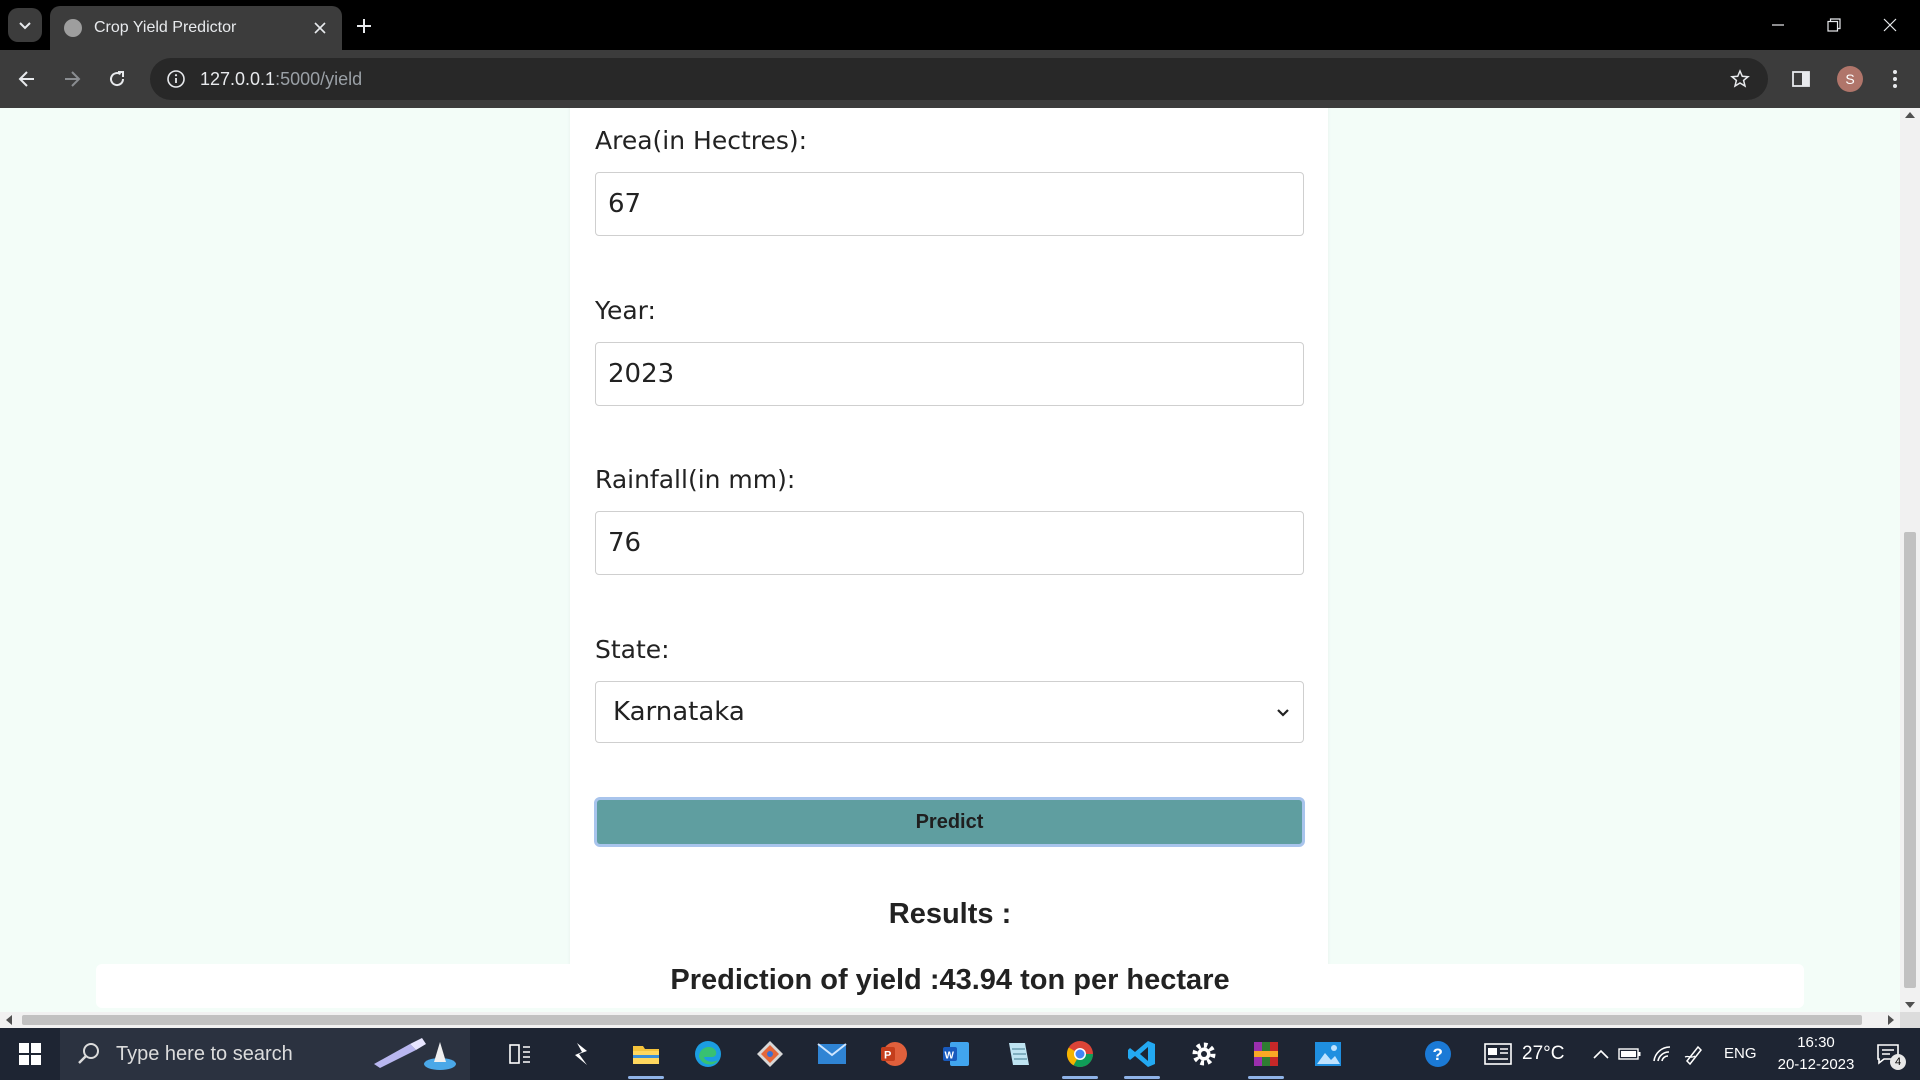  Describe the element at coordinates (1630, 1054) in the screenshot. I see `battery-status` at that location.